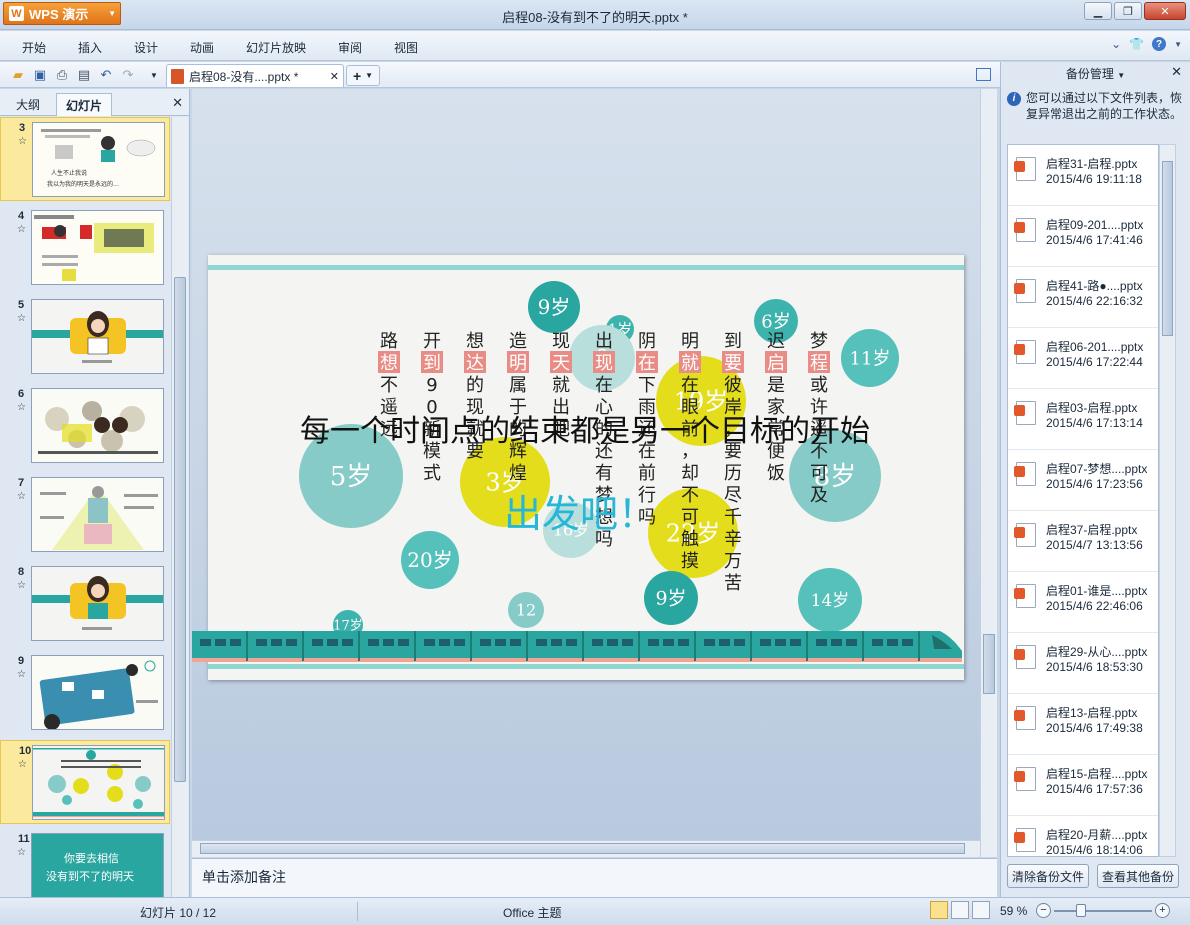 This screenshot has height=925, width=1190. I want to click on backup-item: 启程37-启程.pptx 2015/4/7 13:13:56, so click(1083, 541).